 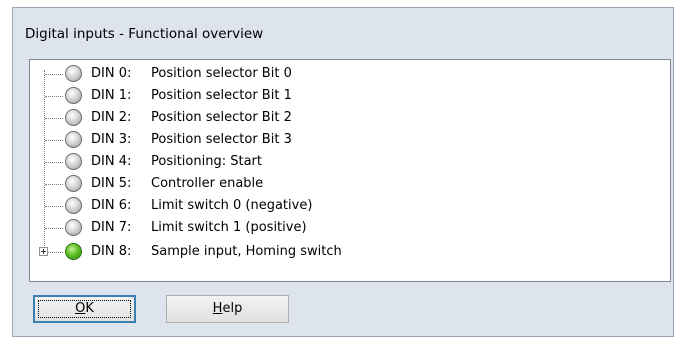 What do you see at coordinates (246, 251) in the screenshot?
I see `din-label: Sample input, Homing switch` at bounding box center [246, 251].